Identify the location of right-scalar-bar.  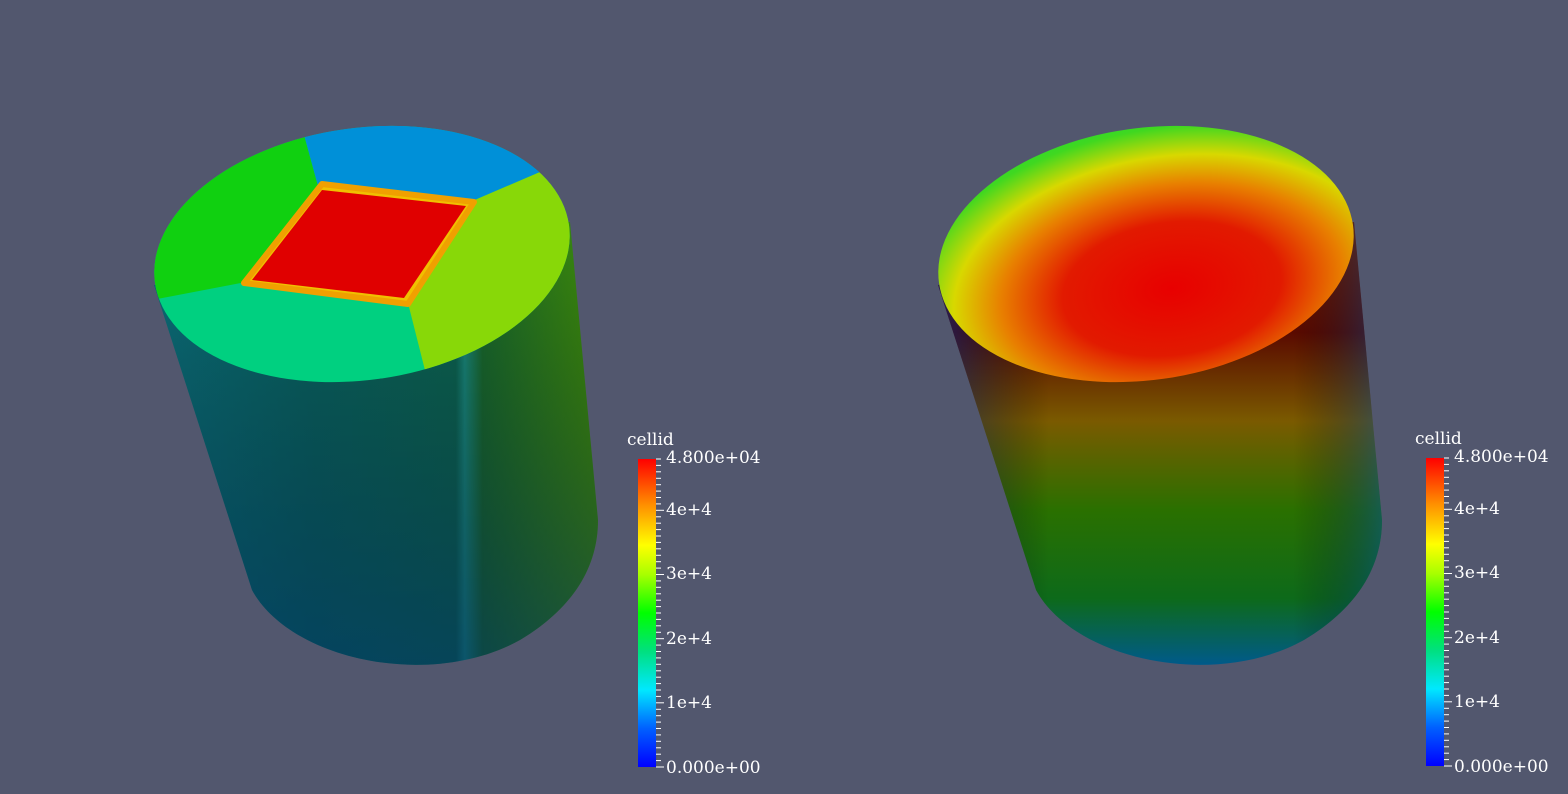
(1439, 612).